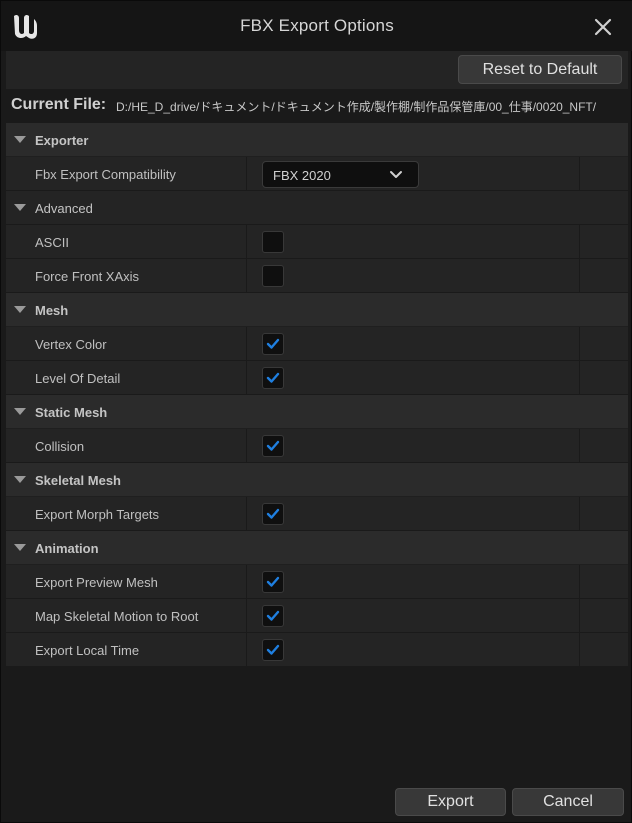  I want to click on close-icon, so click(603, 27).